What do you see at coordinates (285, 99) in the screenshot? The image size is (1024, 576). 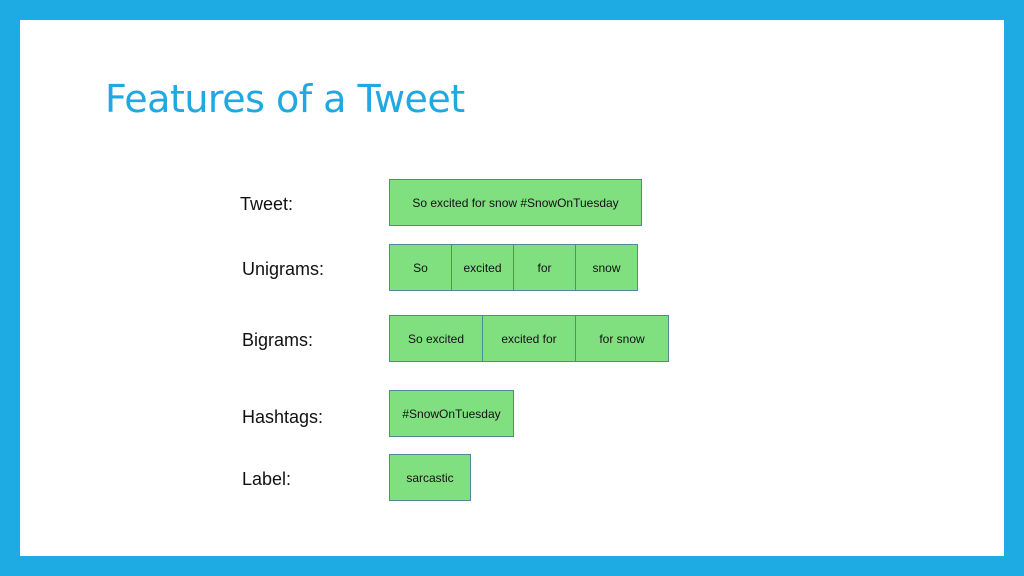 I see `slide-title: Features of a Tweet` at bounding box center [285, 99].